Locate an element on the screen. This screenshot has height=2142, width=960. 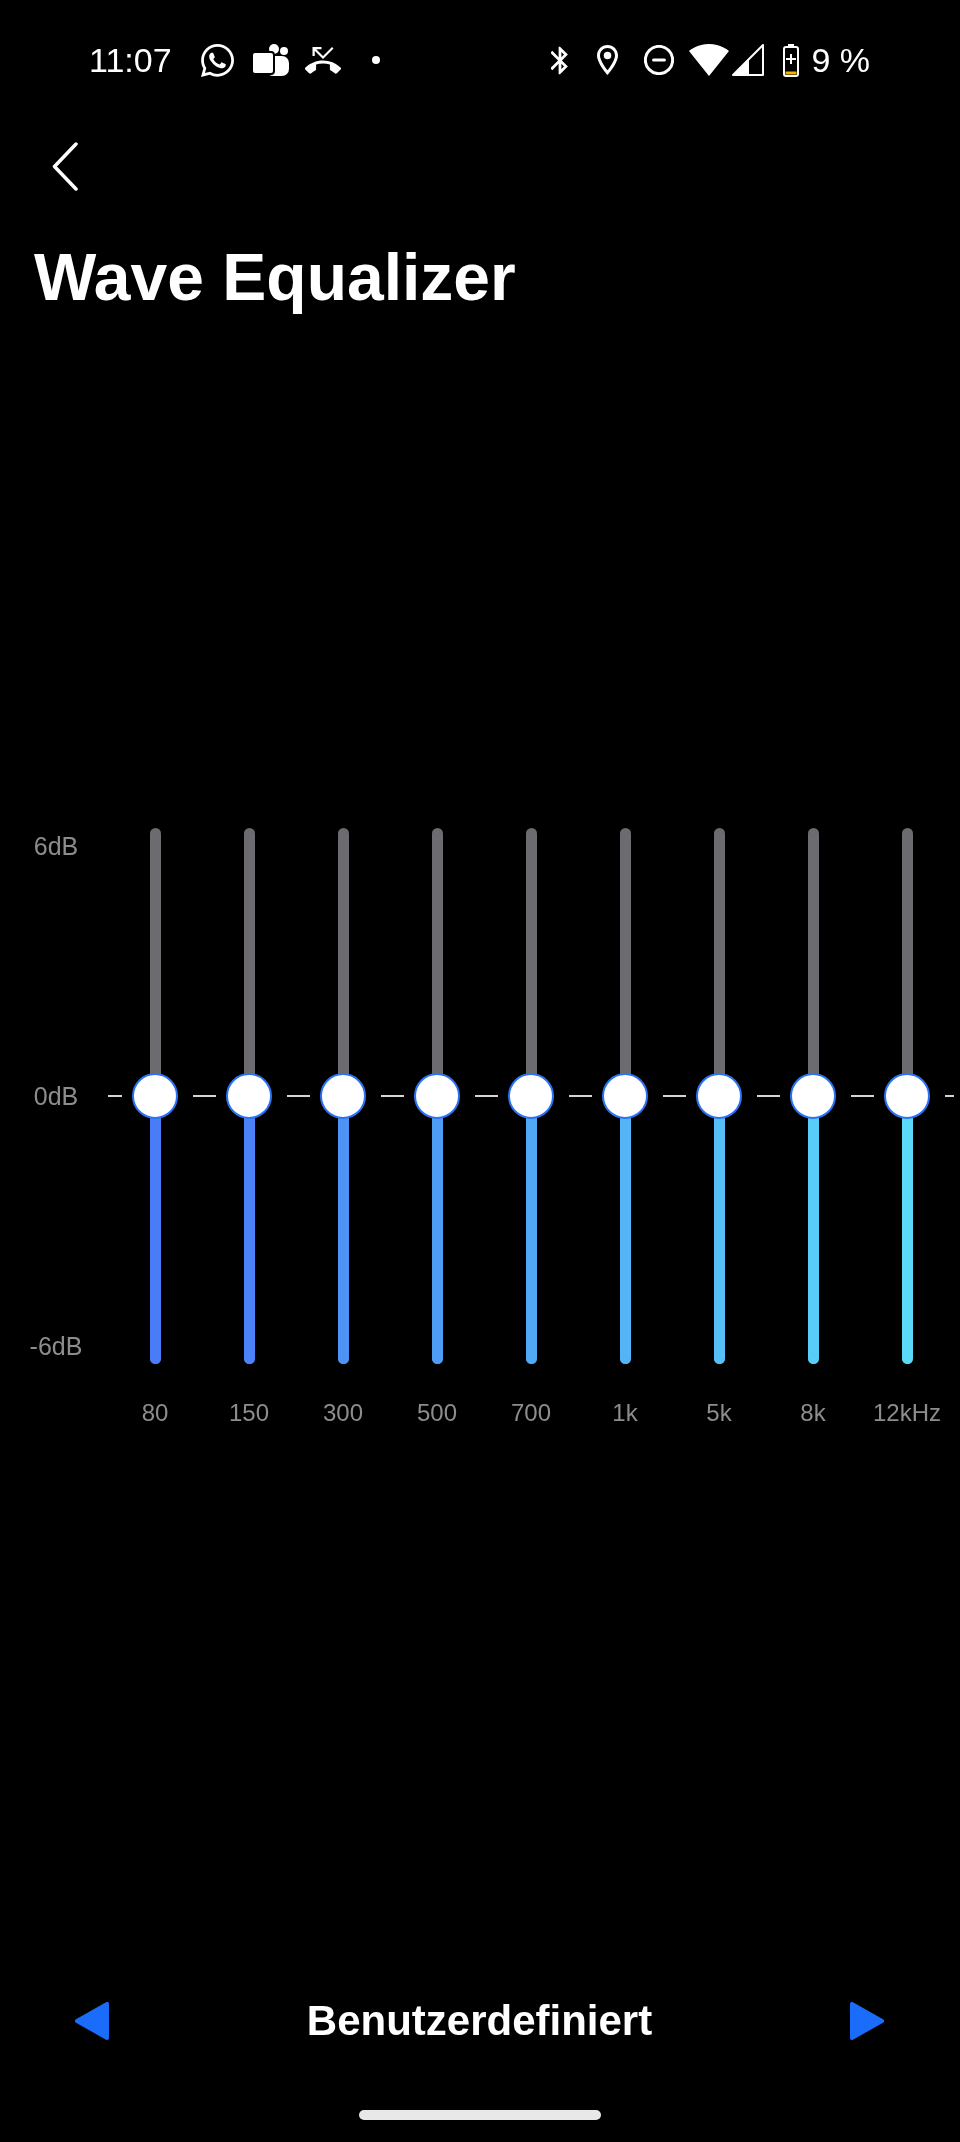
status-time: 11:07 is located at coordinates (130, 60).